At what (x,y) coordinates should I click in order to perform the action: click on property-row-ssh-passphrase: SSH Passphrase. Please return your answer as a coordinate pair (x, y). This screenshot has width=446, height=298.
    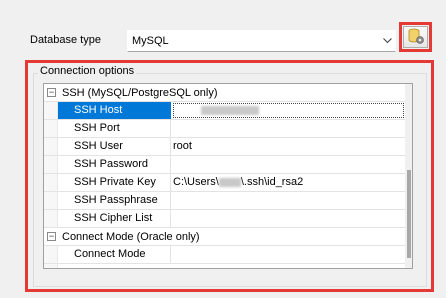
    Looking at the image, I should click on (224, 201).